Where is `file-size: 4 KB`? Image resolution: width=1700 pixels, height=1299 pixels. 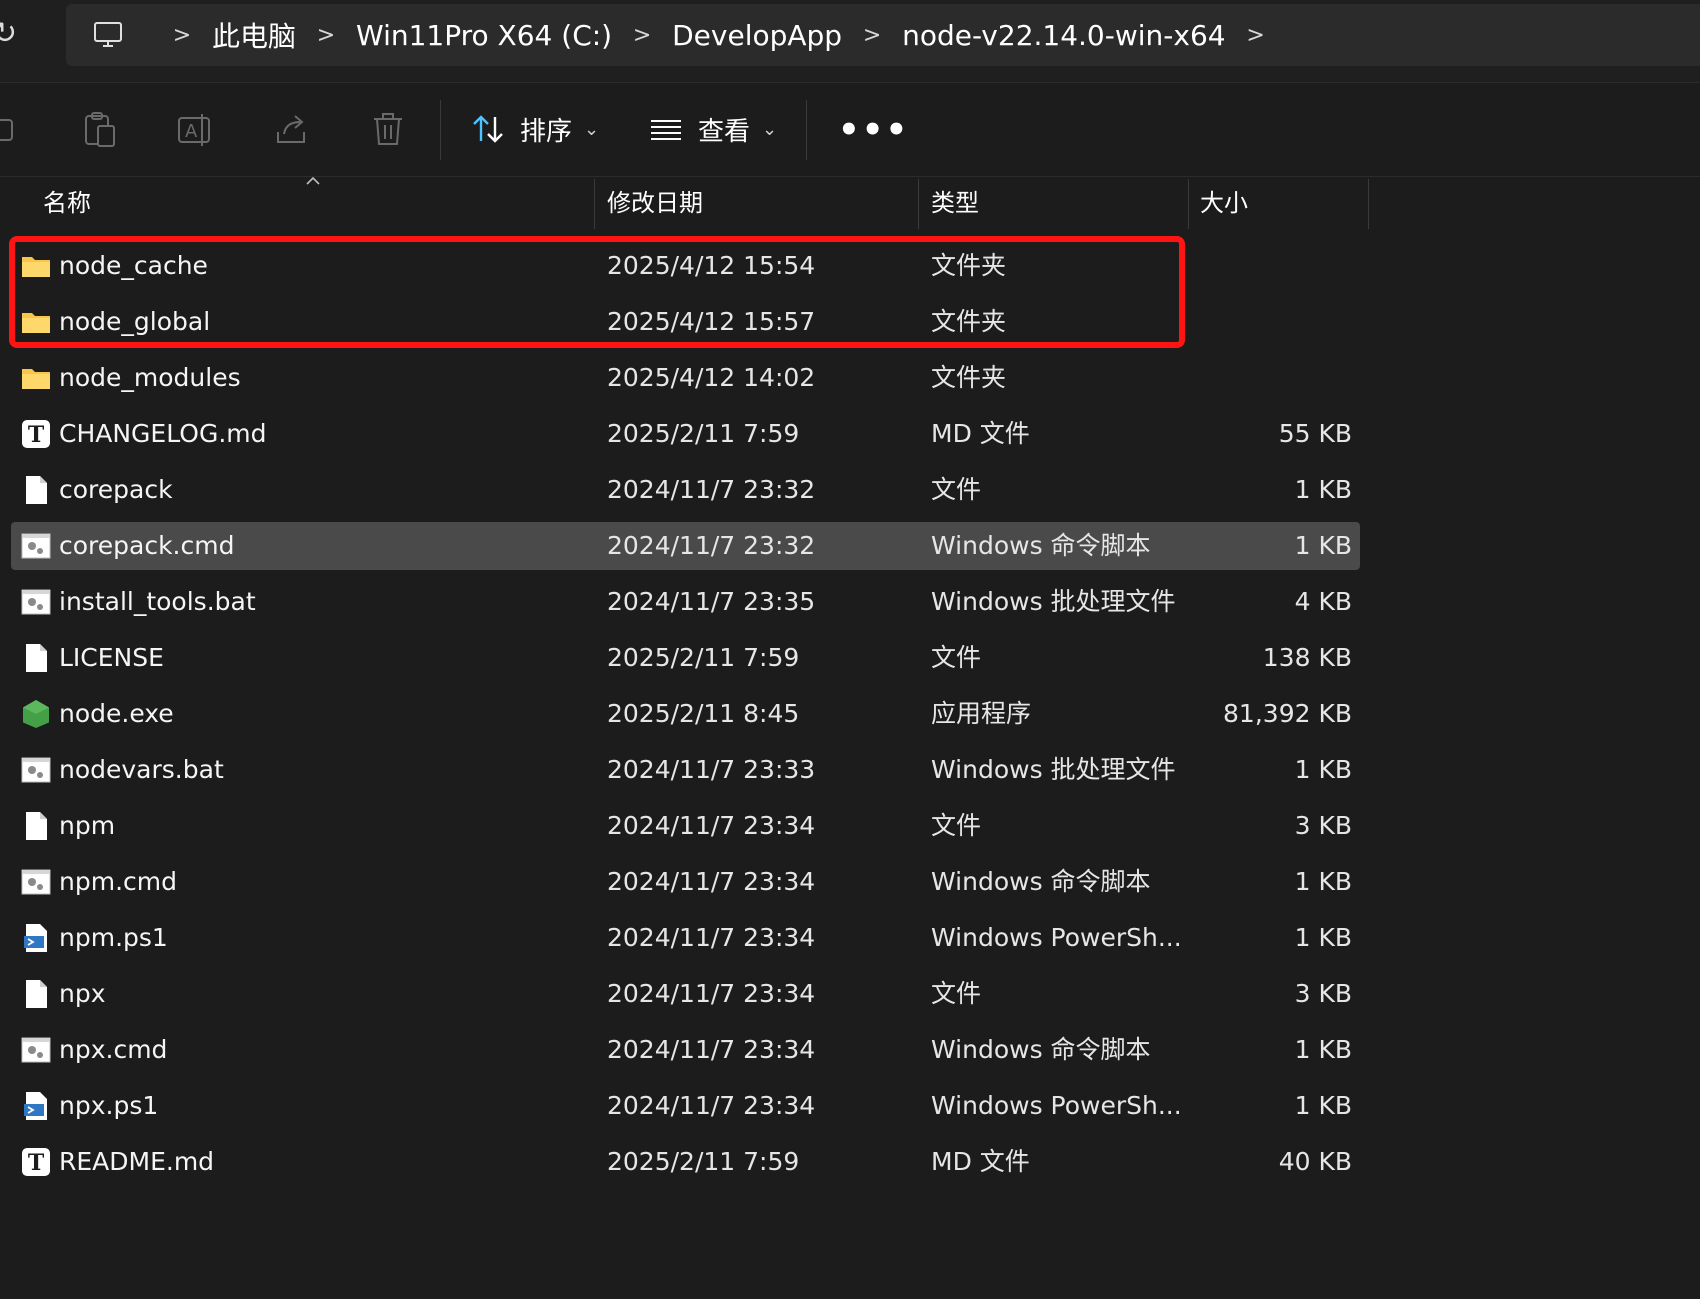
file-size: 4 KB is located at coordinates (1323, 601).